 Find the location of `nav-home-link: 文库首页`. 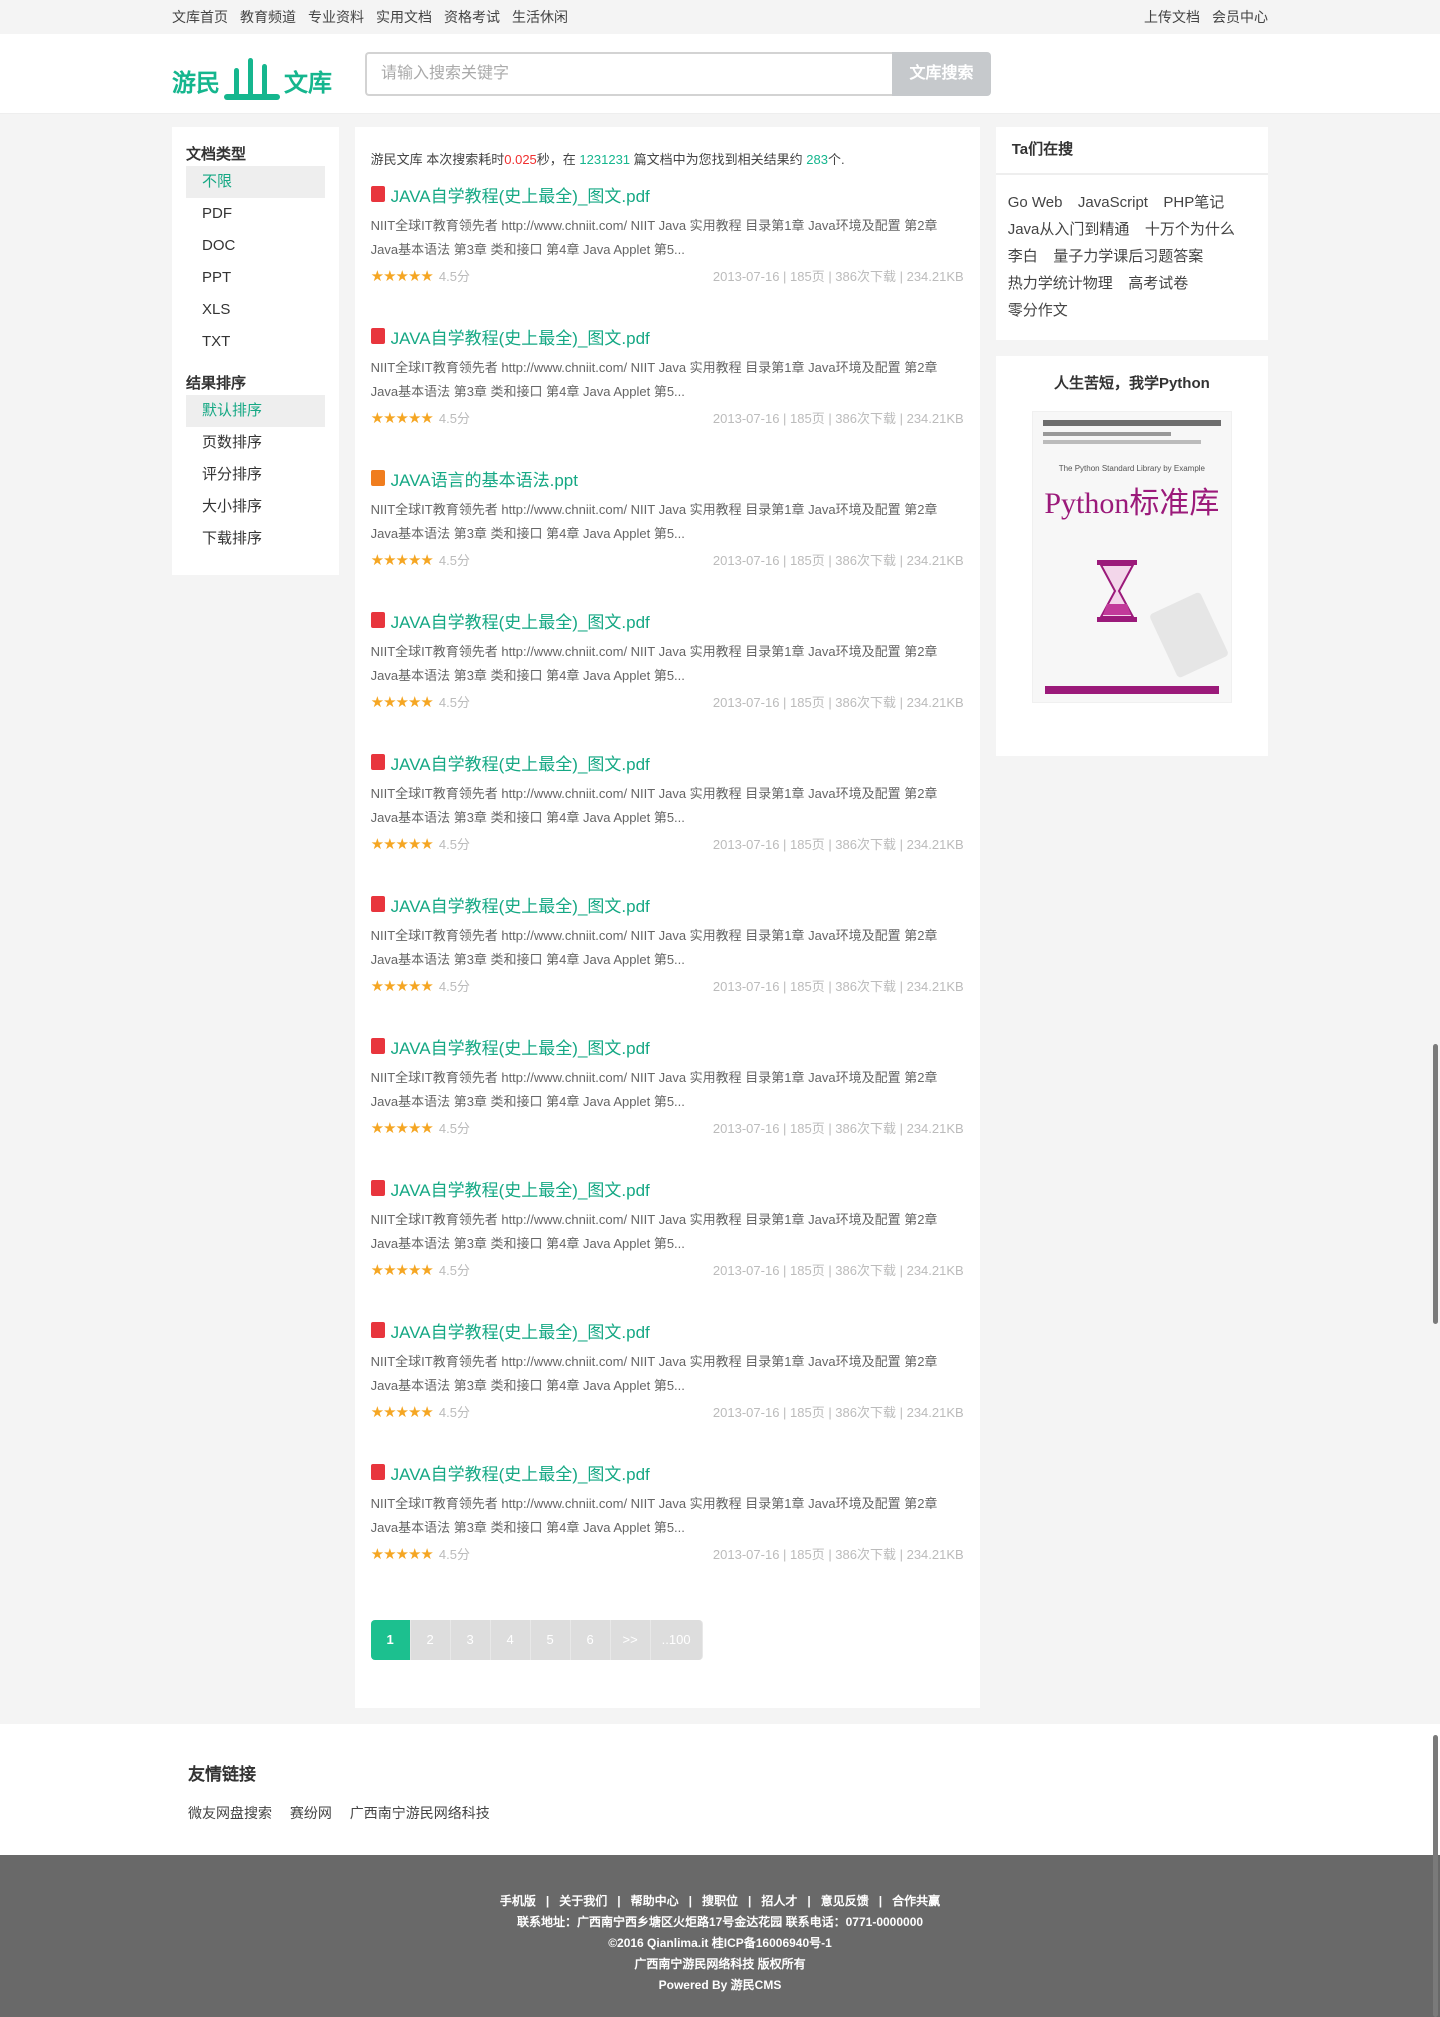

nav-home-link: 文库首页 is located at coordinates (200, 17).